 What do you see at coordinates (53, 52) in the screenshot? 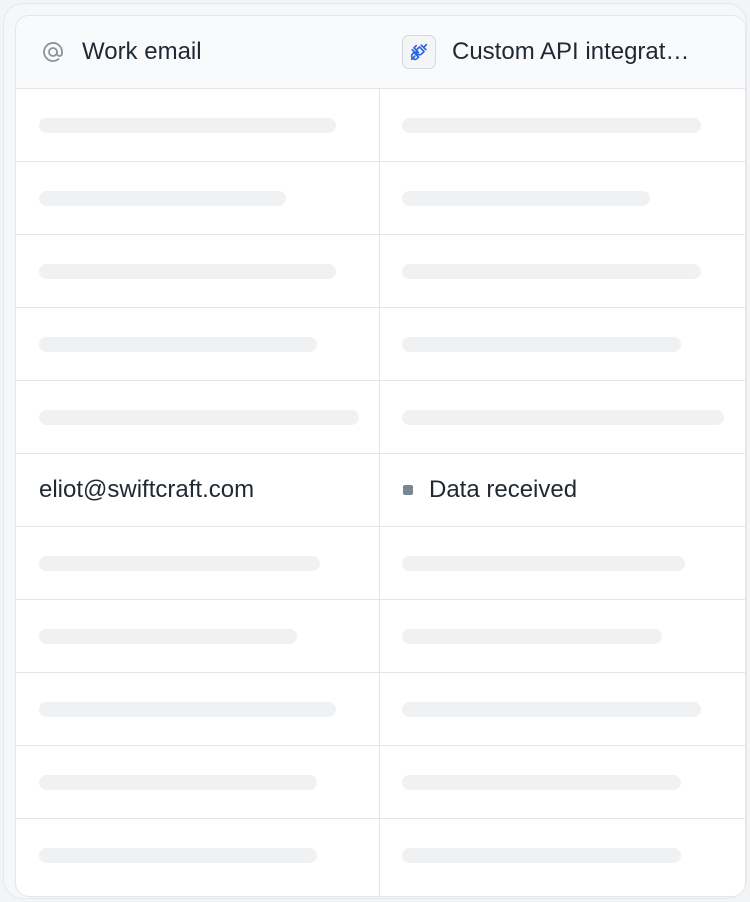
I see `at-icon` at bounding box center [53, 52].